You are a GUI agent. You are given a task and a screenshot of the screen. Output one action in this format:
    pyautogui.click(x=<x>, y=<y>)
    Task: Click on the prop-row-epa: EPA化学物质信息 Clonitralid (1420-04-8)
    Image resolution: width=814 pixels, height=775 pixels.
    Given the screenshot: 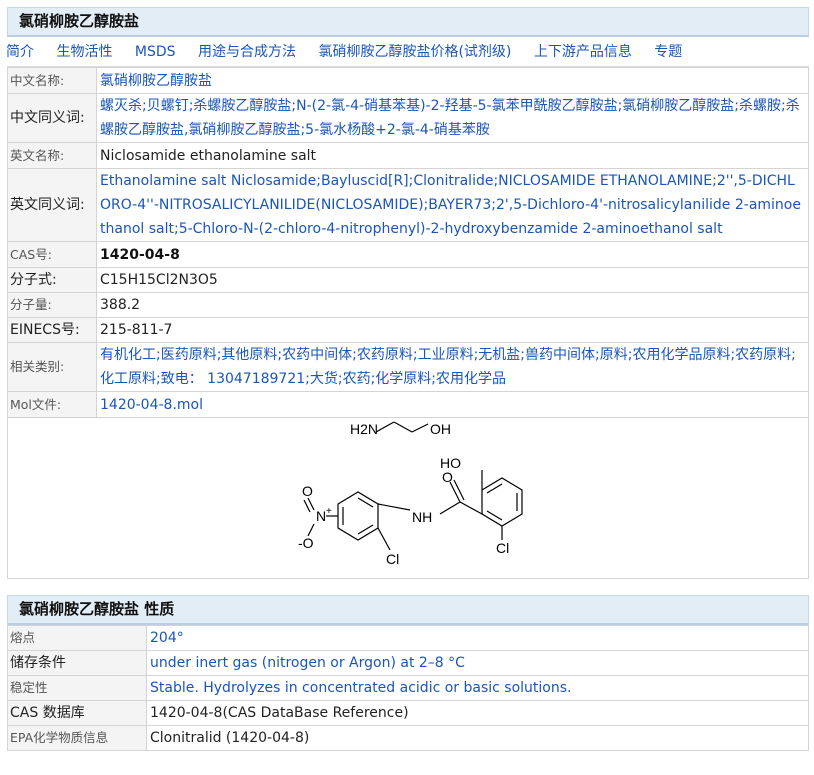 What is the action you would take?
    pyautogui.click(x=408, y=738)
    